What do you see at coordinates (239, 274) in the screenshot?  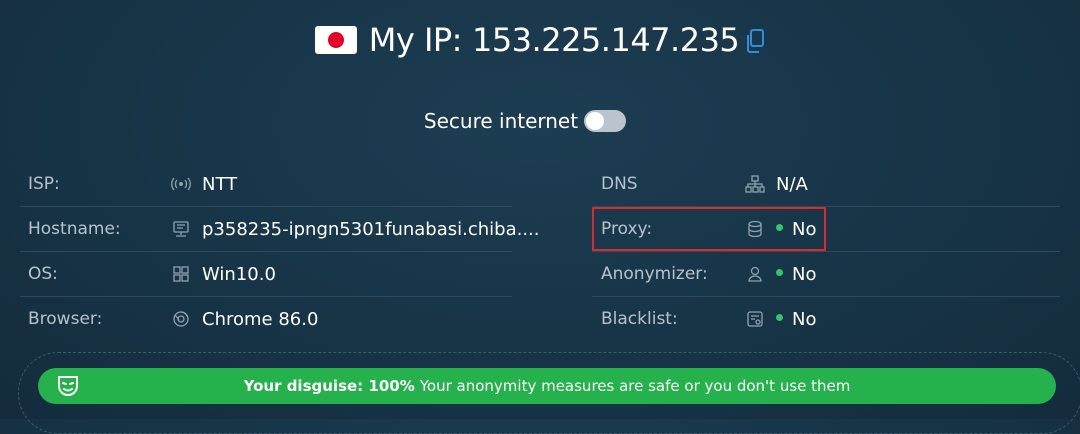 I see `os-value: Win10.0` at bounding box center [239, 274].